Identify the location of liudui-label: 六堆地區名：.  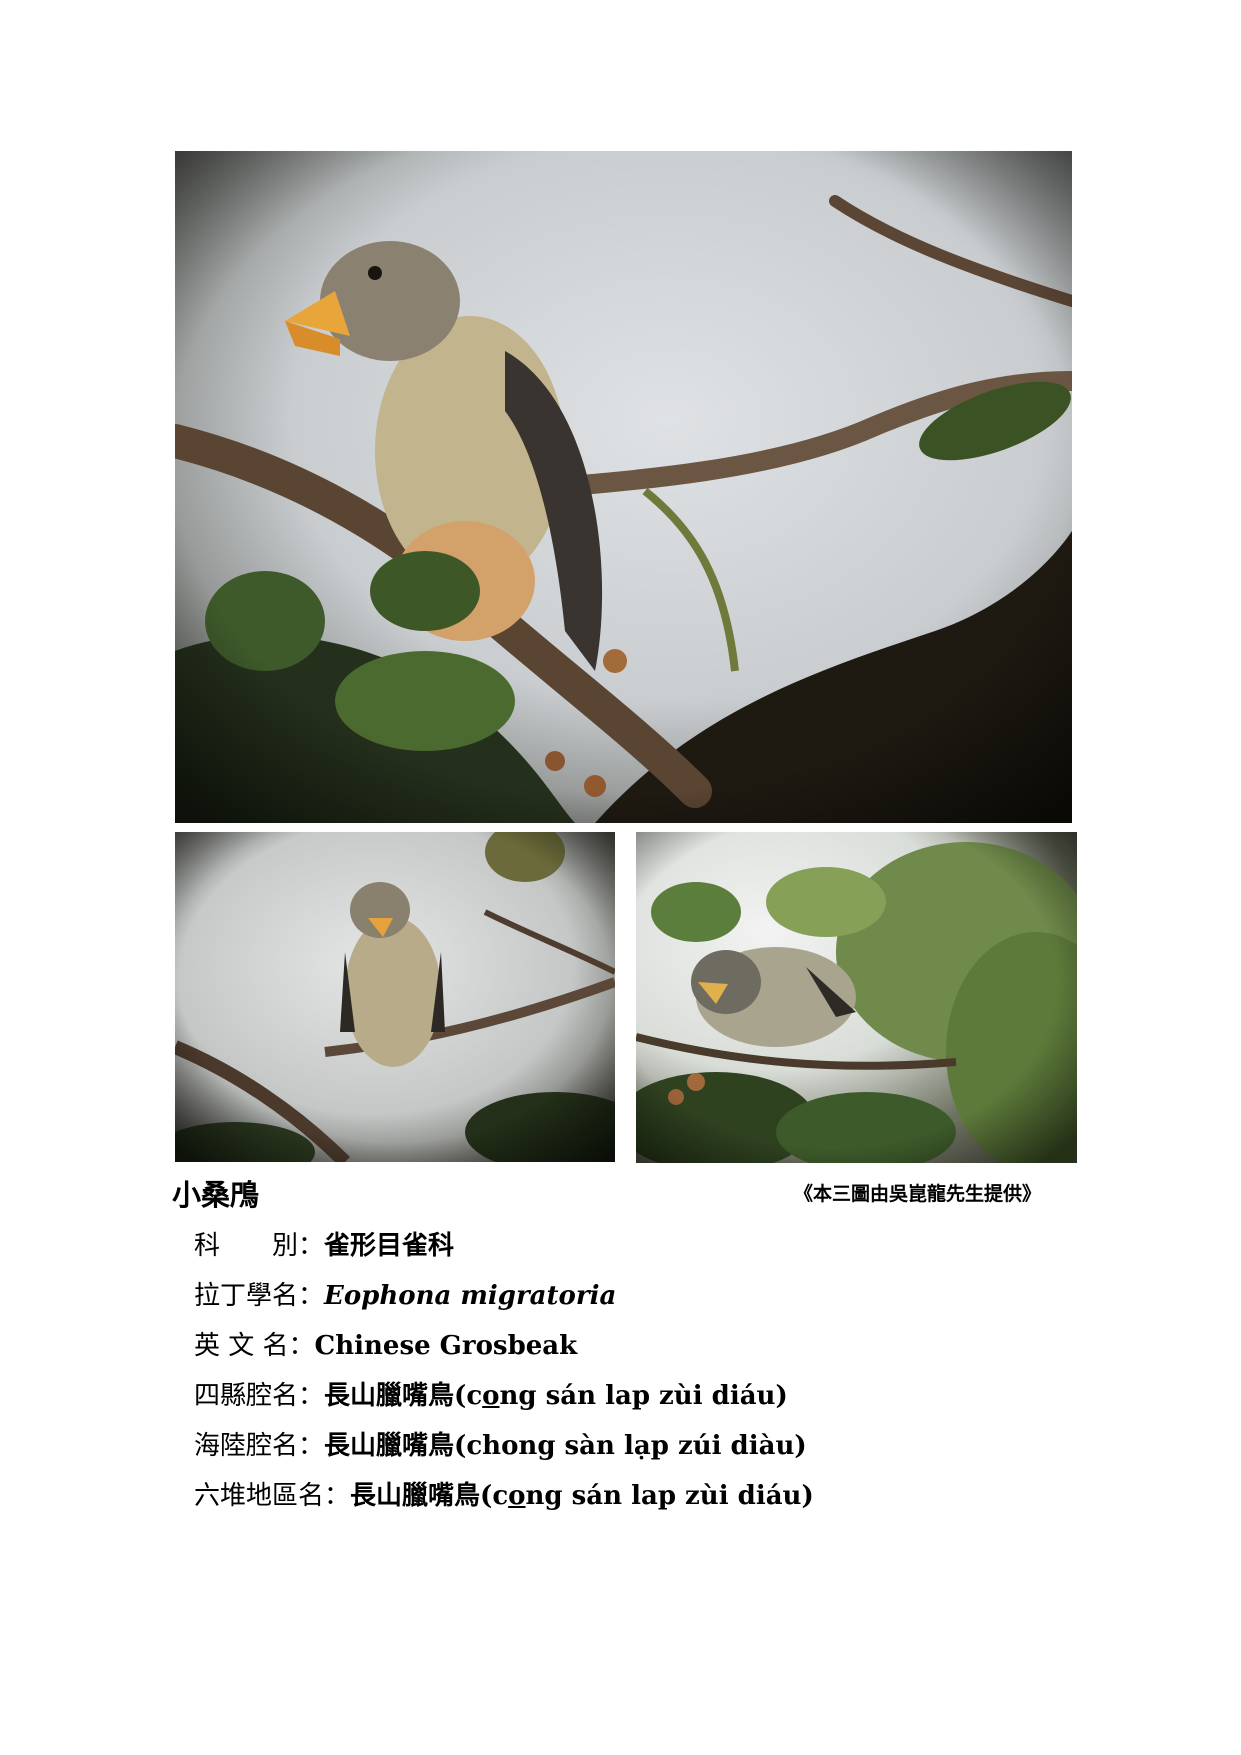
(272, 1496).